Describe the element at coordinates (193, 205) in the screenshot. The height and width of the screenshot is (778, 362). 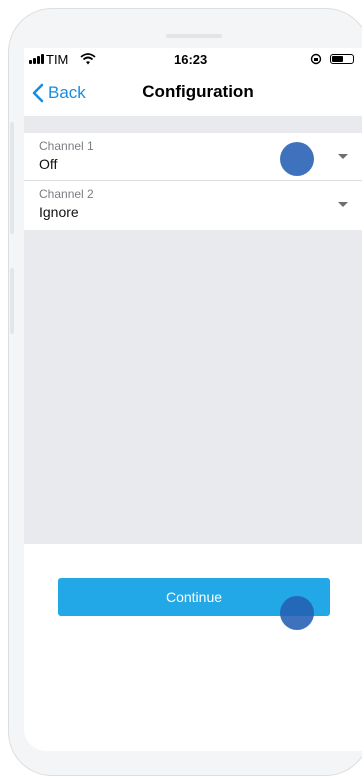
I see `channel-2-select: Channel 2 Ignore` at that location.